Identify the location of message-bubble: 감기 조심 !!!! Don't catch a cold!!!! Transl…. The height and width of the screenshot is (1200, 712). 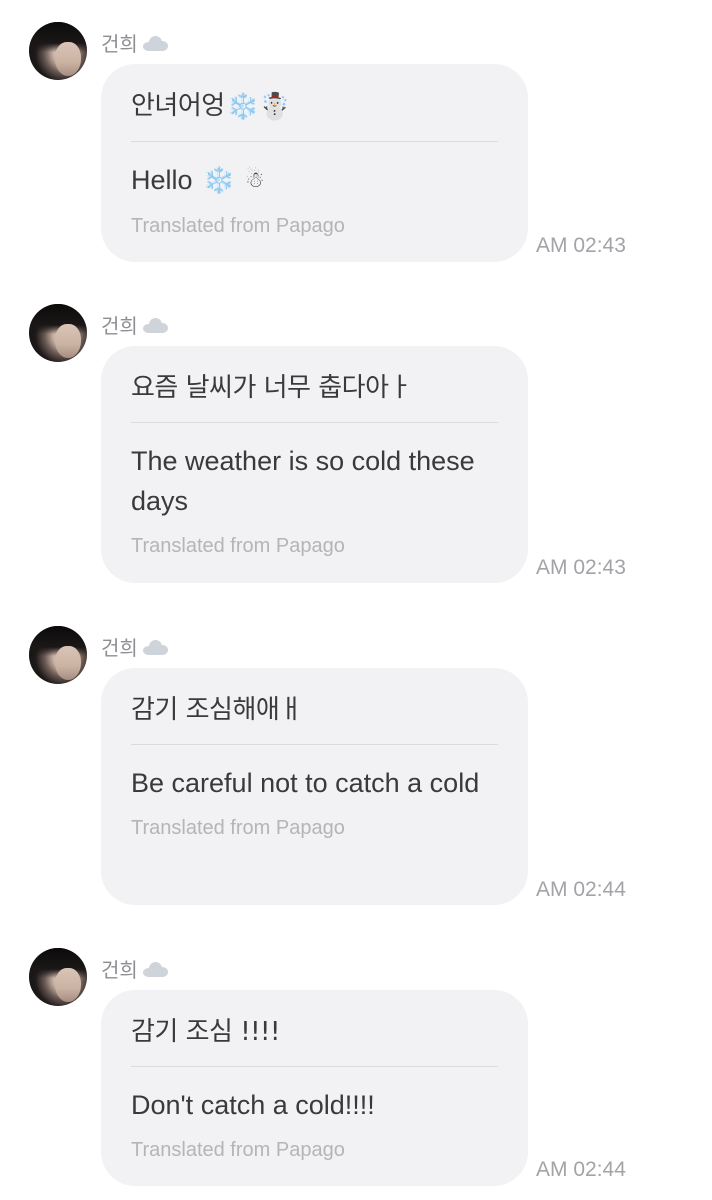
(314, 1088).